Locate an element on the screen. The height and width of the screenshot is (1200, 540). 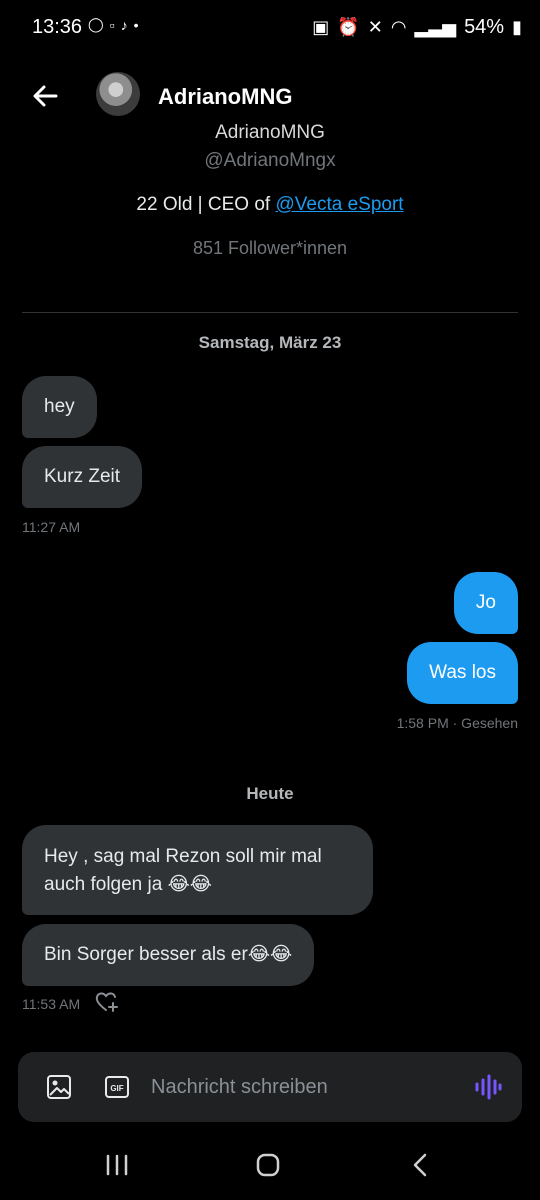
message-timestamp: 11:53 AM is located at coordinates (51, 1004).